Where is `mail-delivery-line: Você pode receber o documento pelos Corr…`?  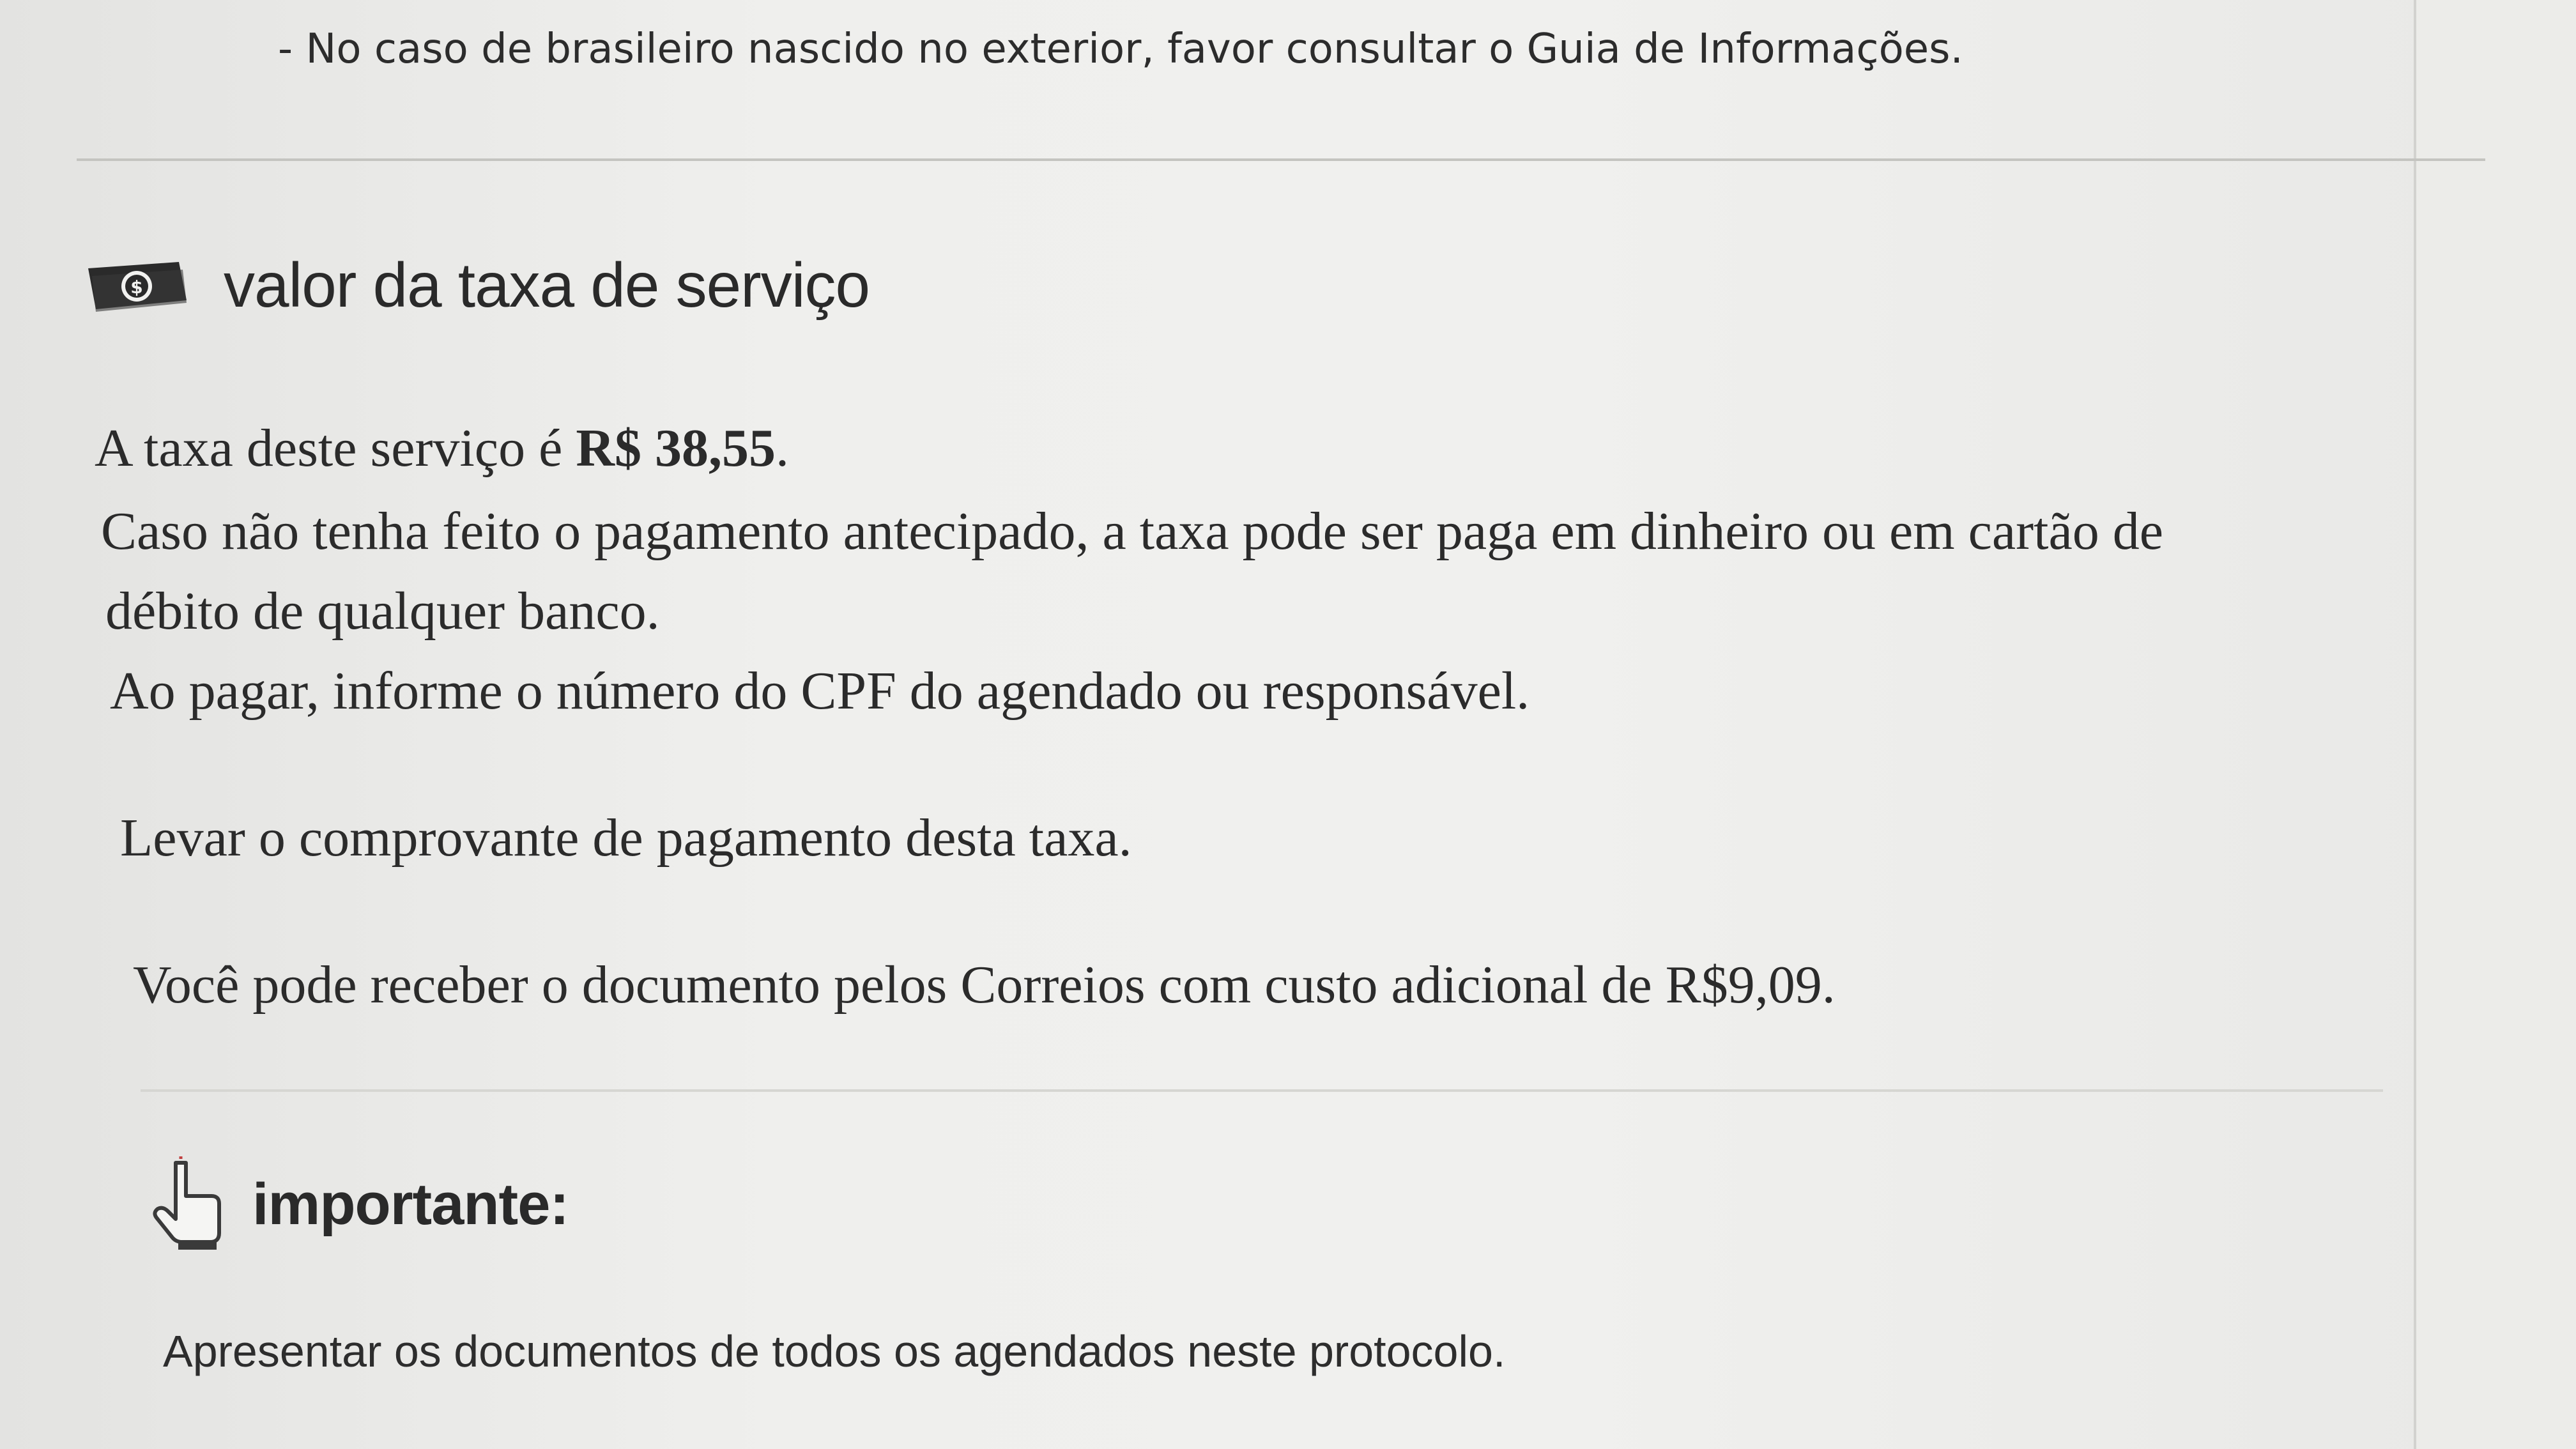 mail-delivery-line: Você pode receber o documento pelos Corr… is located at coordinates (984, 985).